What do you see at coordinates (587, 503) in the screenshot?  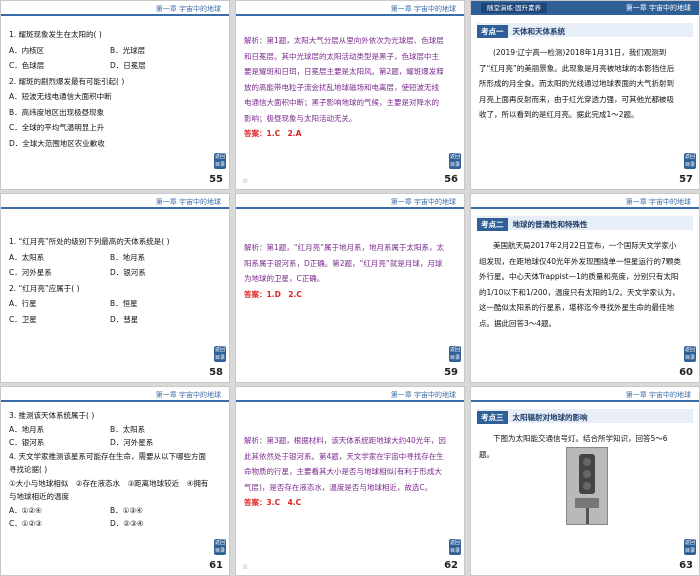 I see `solar-panel` at bounding box center [587, 503].